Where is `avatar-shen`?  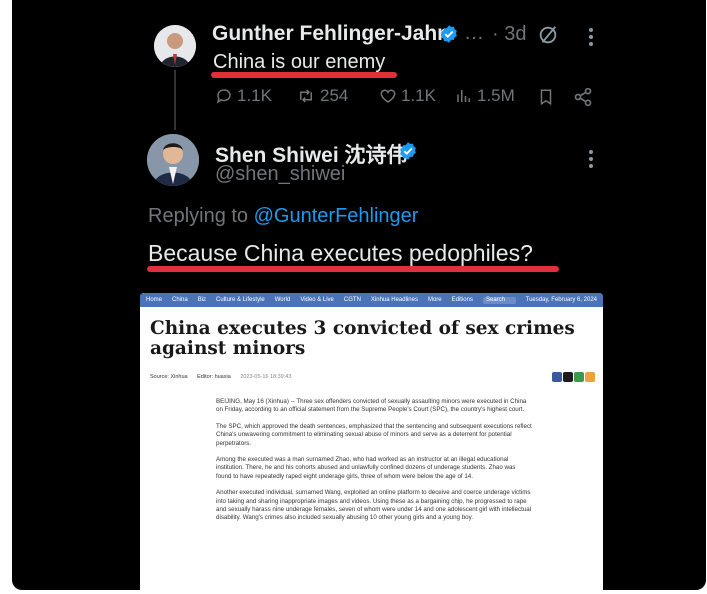 avatar-shen is located at coordinates (173, 160).